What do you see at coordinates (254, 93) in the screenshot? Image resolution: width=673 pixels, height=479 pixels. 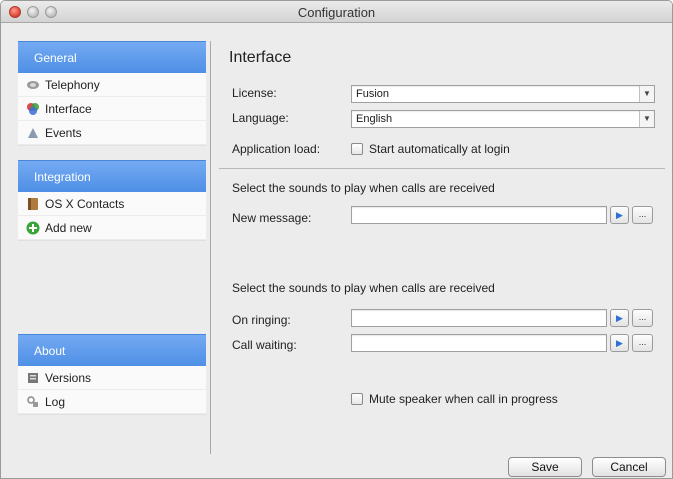 I see `license-label: License:` at bounding box center [254, 93].